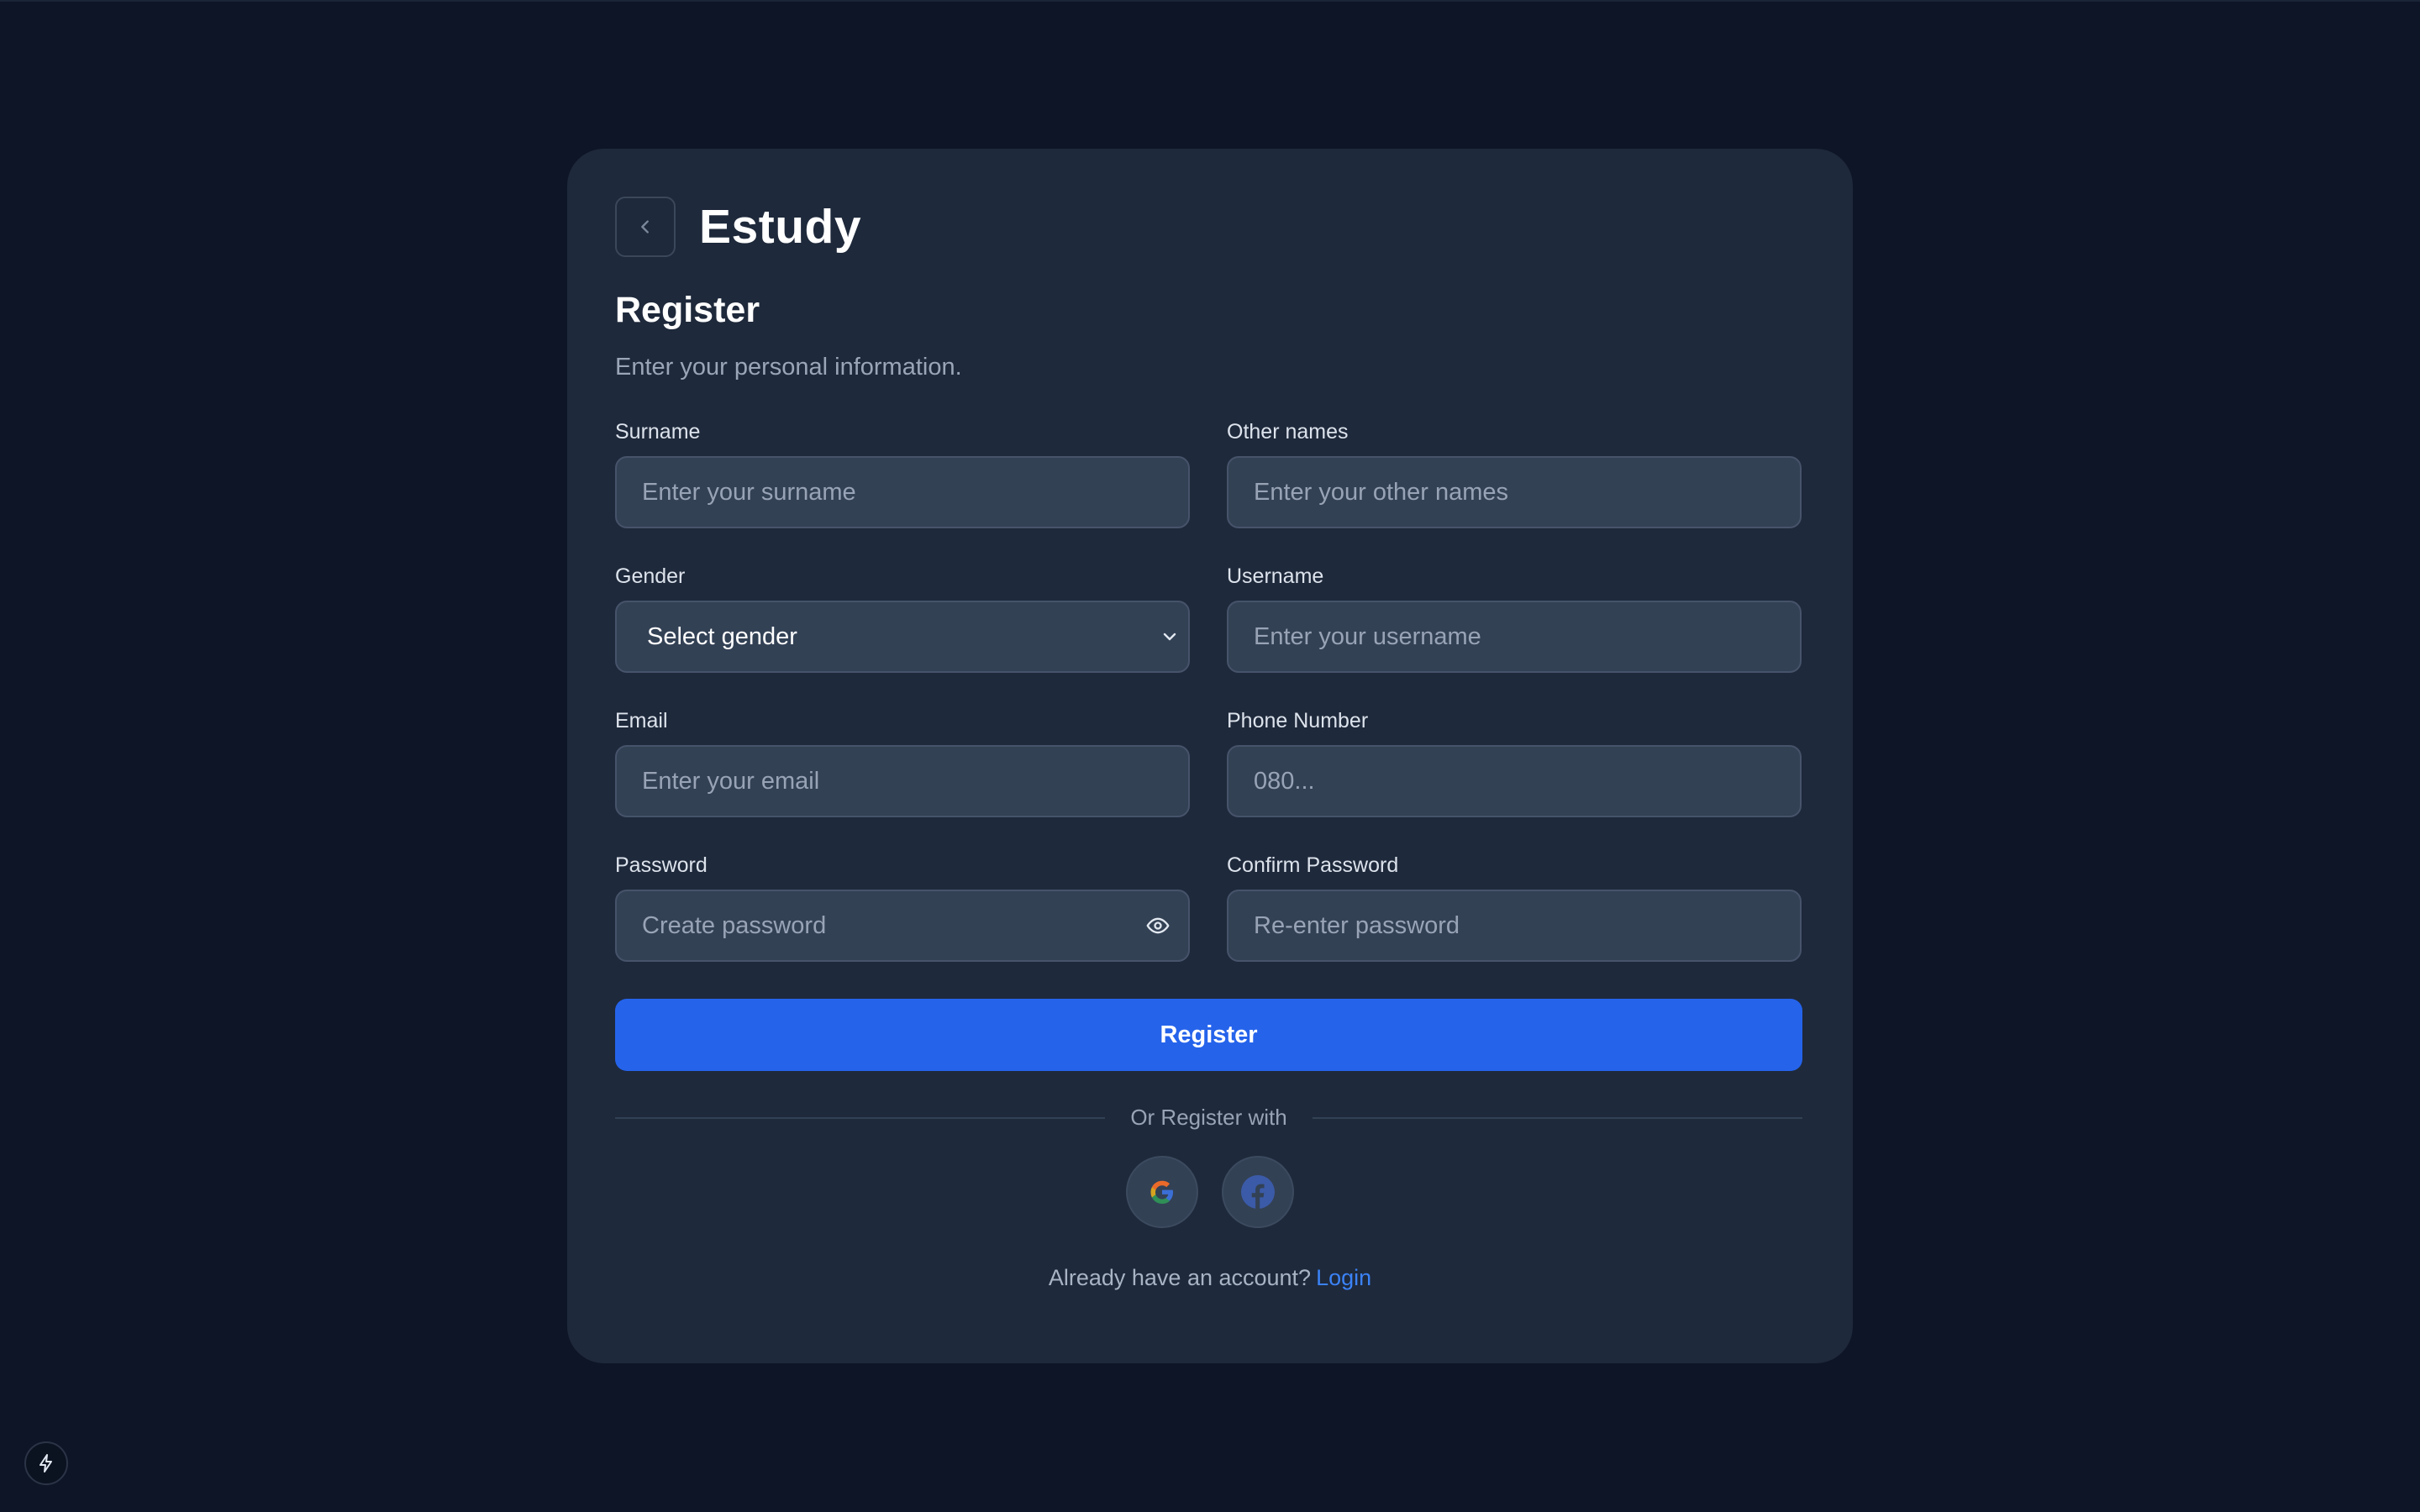  I want to click on other-names-field-group: Other names, so click(1514, 473).